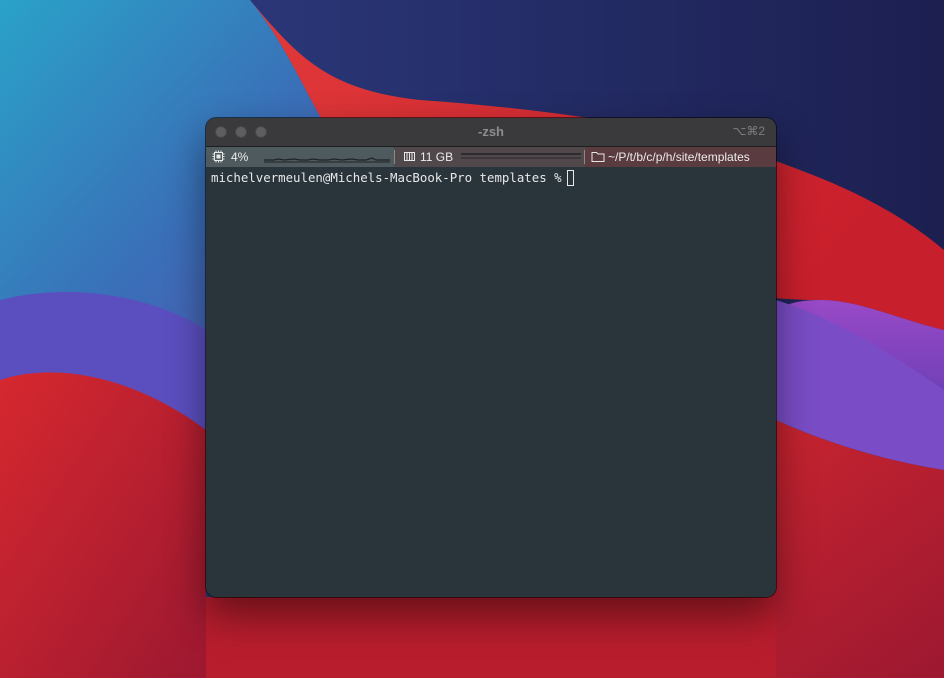 The height and width of the screenshot is (678, 944). I want to click on cpu-chip-icon, so click(218, 158).